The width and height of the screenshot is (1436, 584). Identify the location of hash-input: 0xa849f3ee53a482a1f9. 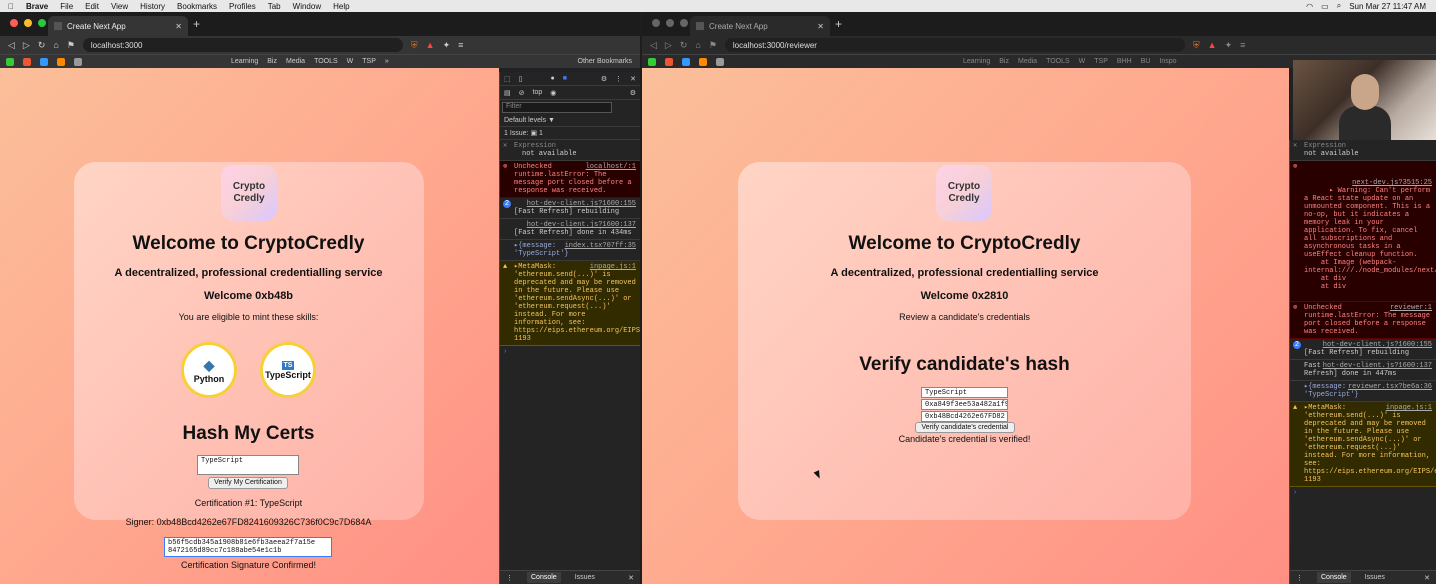
(964, 404).